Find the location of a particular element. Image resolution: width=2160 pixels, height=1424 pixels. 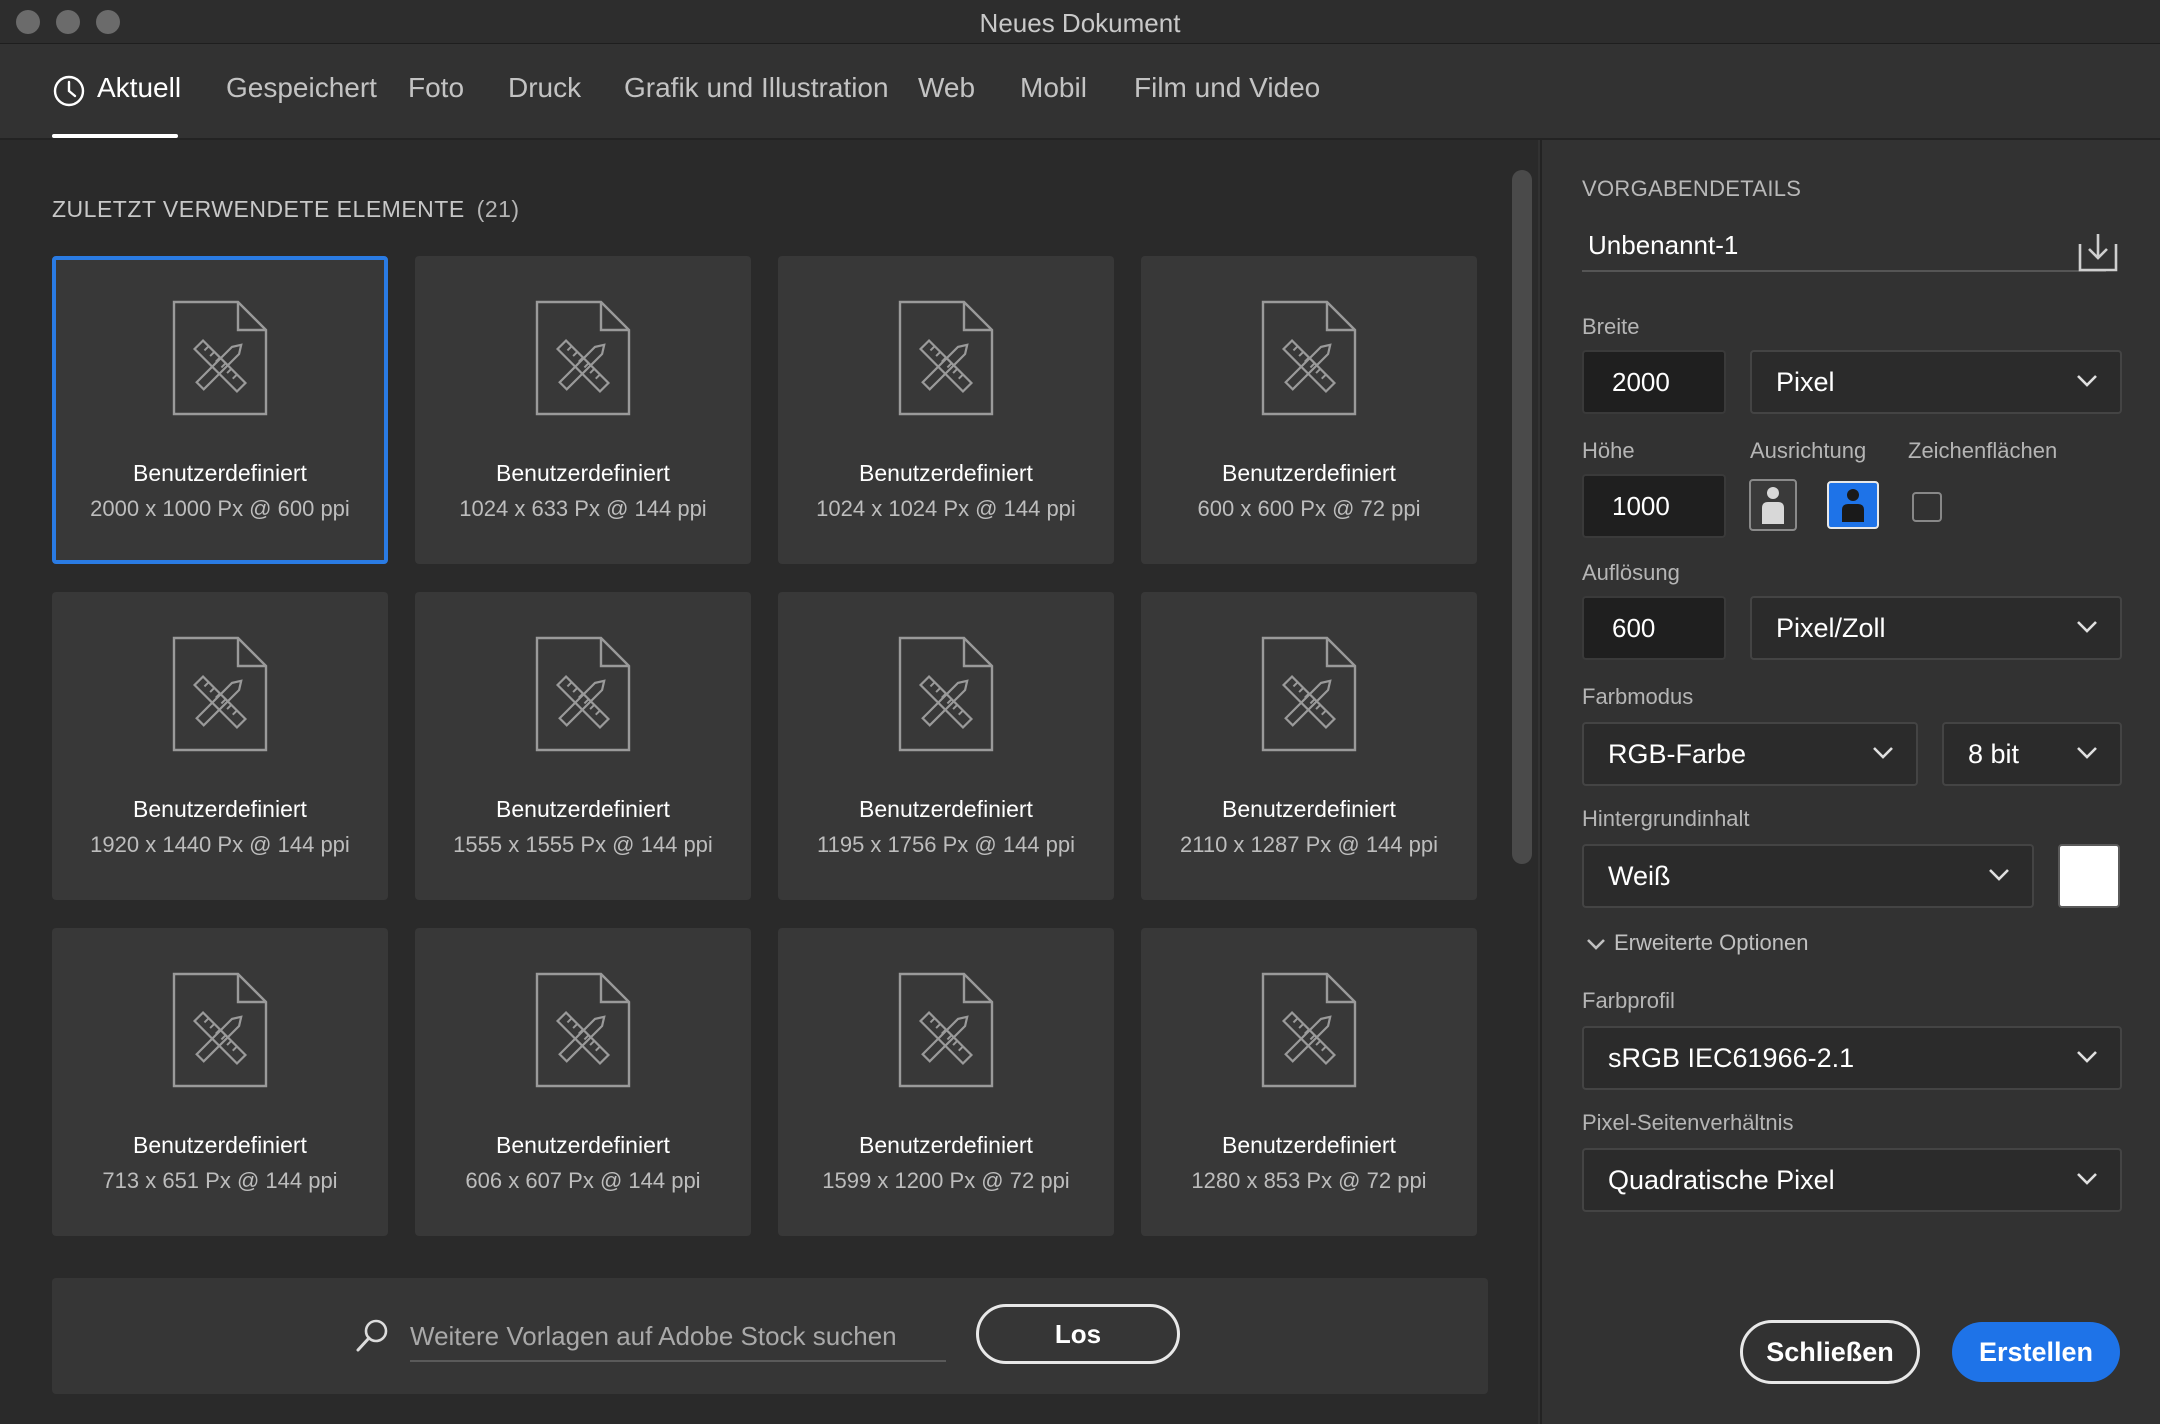

scrollbar is located at coordinates (1522, 517).